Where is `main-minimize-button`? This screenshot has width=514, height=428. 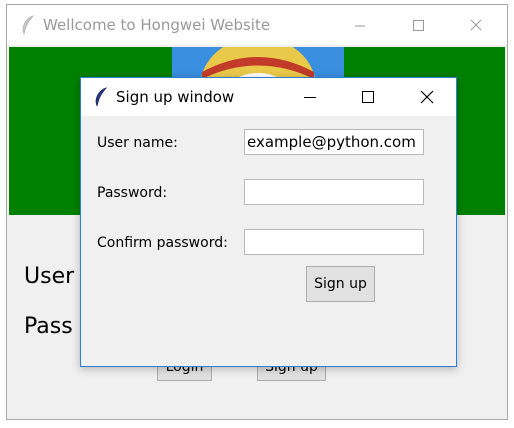
main-minimize-button is located at coordinates (360, 25).